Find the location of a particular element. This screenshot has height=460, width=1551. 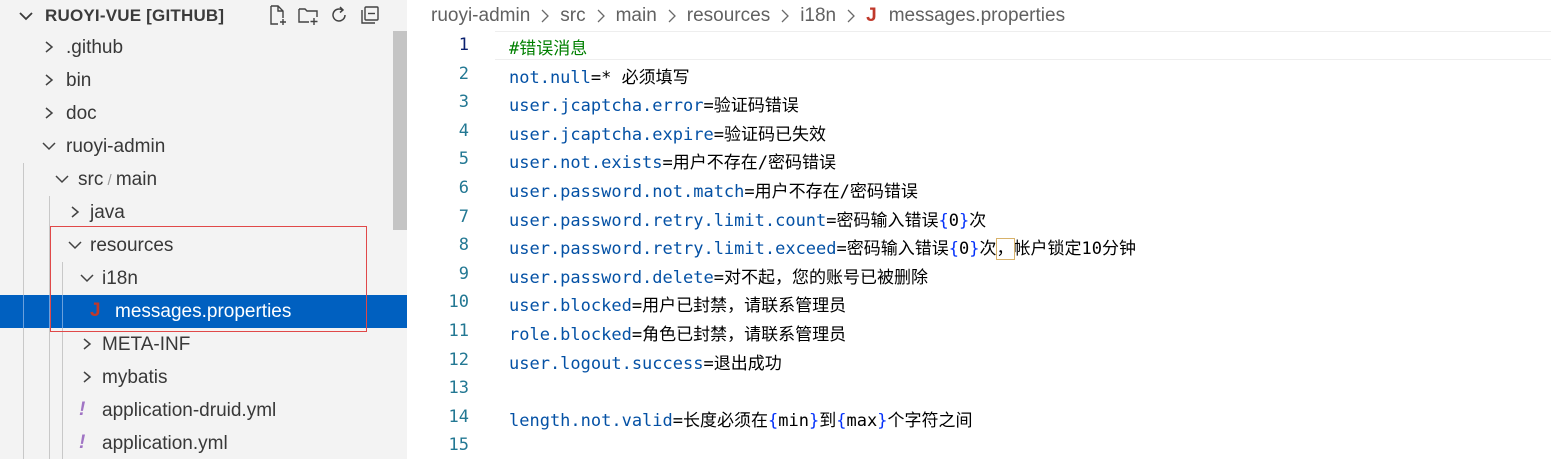

tree-folder: doc is located at coordinates (203, 113).